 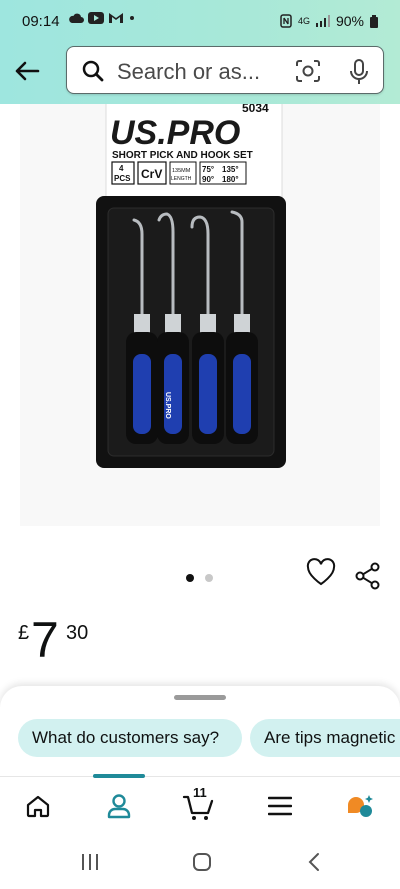 I want to click on cart-count: 11, so click(x=200, y=792).